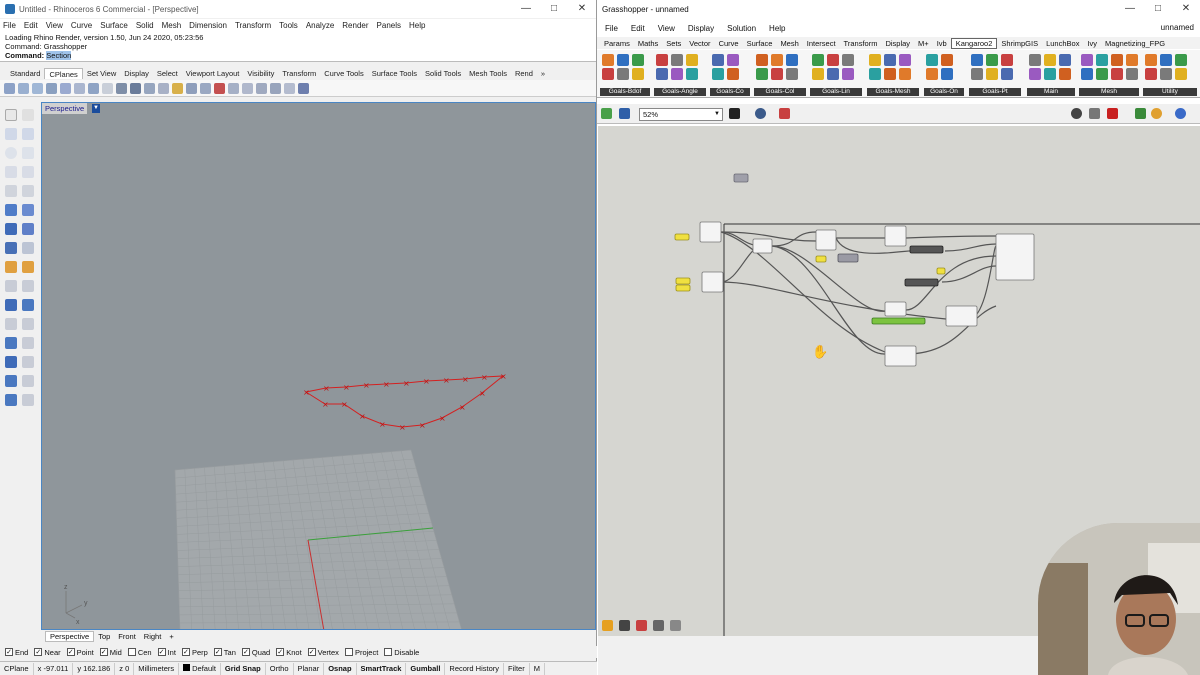  Describe the element at coordinates (289, 88) in the screenshot. I see `cplane-set-all-icon` at that location.